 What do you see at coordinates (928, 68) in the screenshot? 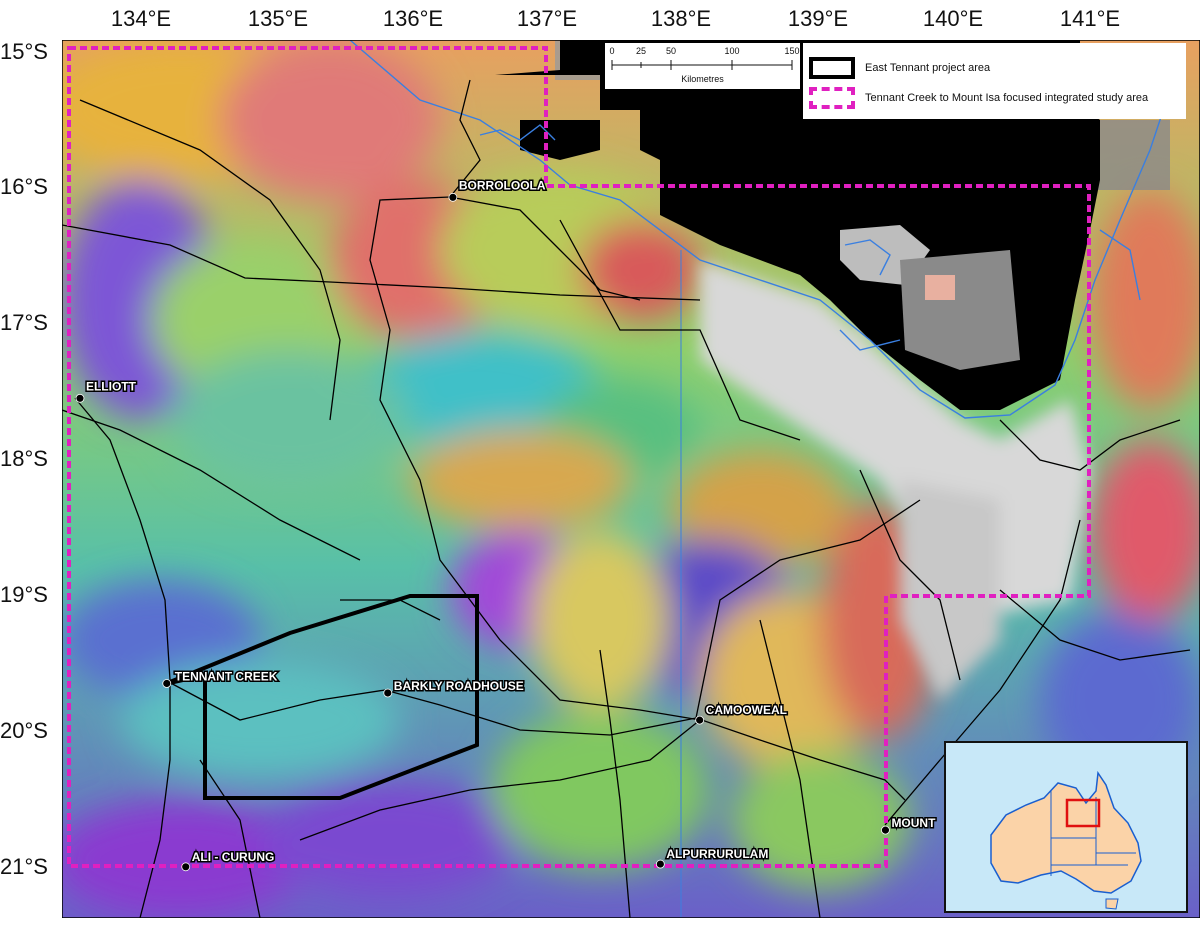
I see `legend-label: East Tennant project area` at bounding box center [928, 68].